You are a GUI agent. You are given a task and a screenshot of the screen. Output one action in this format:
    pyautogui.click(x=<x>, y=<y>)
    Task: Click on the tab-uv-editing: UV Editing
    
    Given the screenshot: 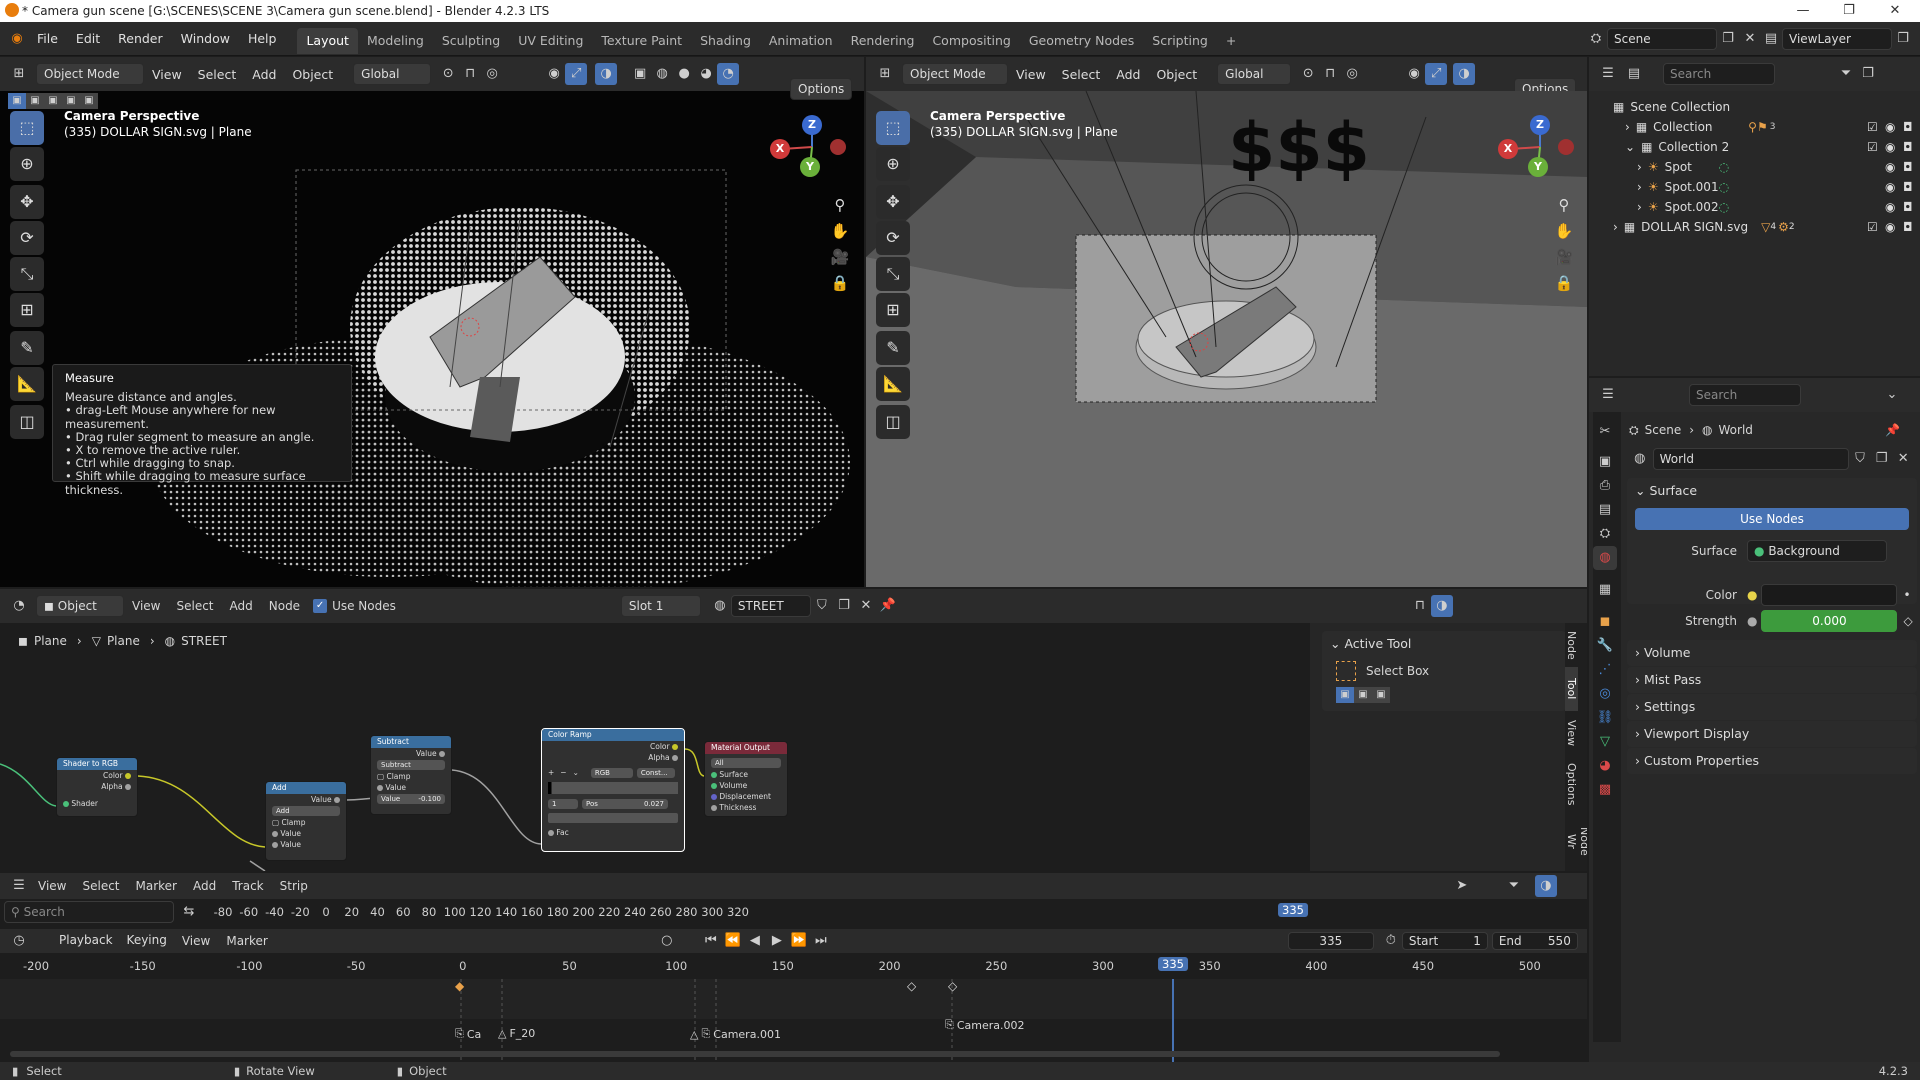 What is the action you would take?
    pyautogui.click(x=550, y=41)
    